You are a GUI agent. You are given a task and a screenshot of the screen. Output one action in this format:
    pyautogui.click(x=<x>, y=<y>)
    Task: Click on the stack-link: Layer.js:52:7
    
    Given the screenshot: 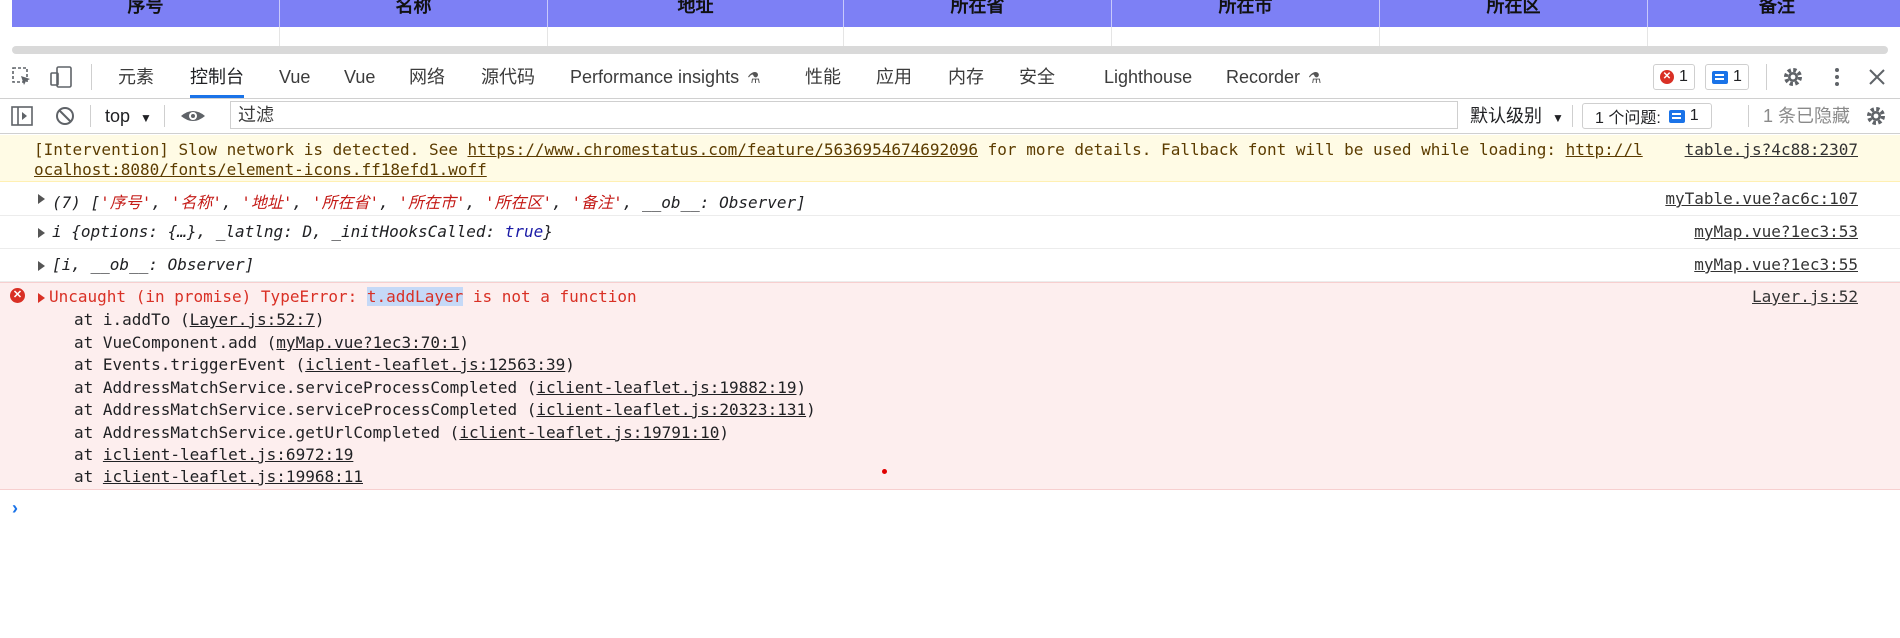 What is the action you would take?
    pyautogui.click(x=252, y=319)
    